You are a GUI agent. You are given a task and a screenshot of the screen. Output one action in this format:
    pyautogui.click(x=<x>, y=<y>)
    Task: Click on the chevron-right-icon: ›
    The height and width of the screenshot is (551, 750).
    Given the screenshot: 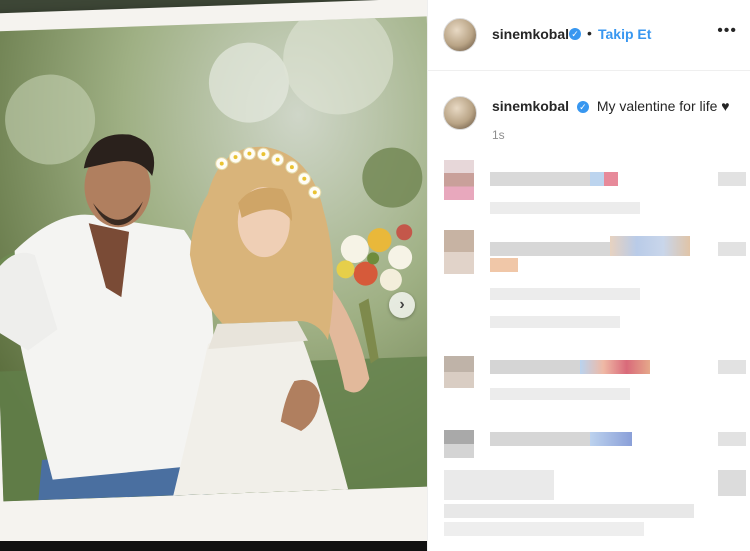 What is the action you would take?
    pyautogui.click(x=402, y=304)
    